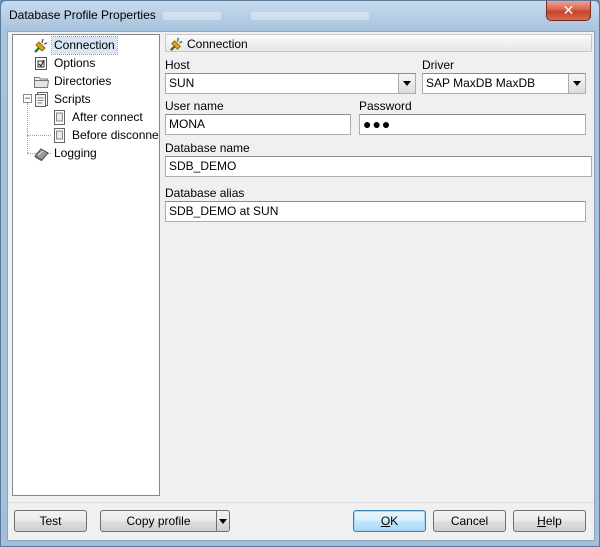  What do you see at coordinates (385, 106) in the screenshot?
I see `password-label: Password` at bounding box center [385, 106].